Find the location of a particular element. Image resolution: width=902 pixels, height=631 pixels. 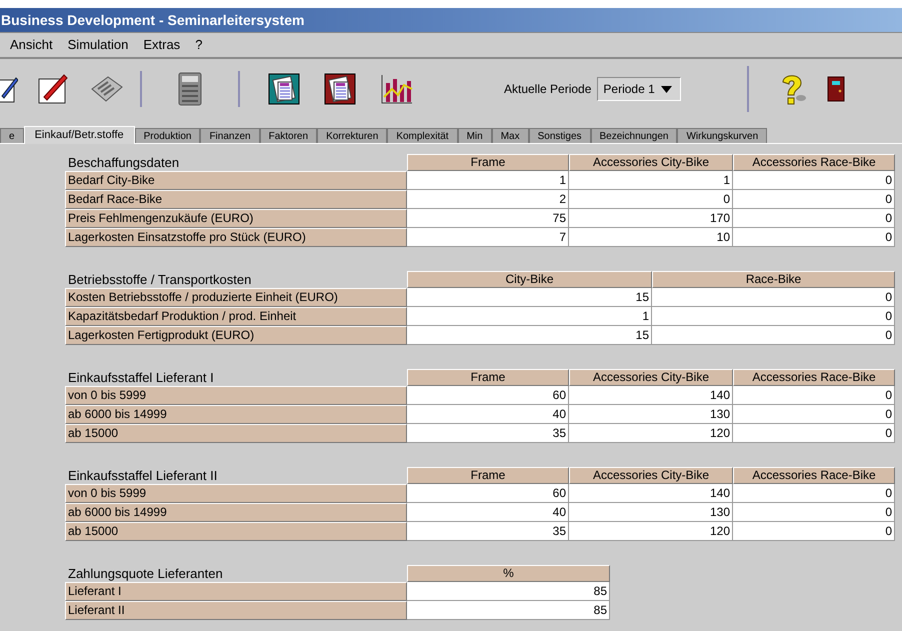

door-icon is located at coordinates (836, 89).